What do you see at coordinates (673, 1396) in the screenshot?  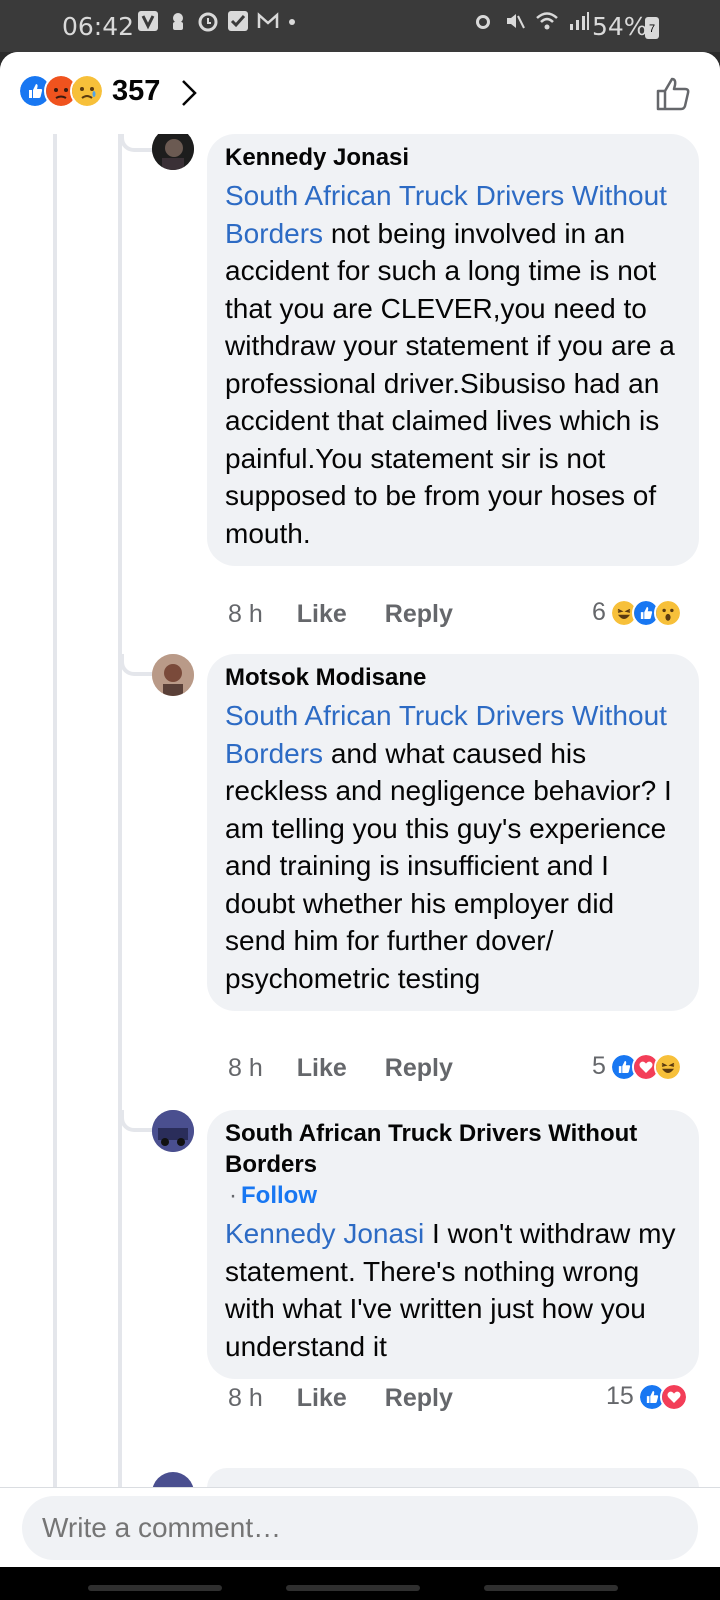 I see `love-reaction-icon` at bounding box center [673, 1396].